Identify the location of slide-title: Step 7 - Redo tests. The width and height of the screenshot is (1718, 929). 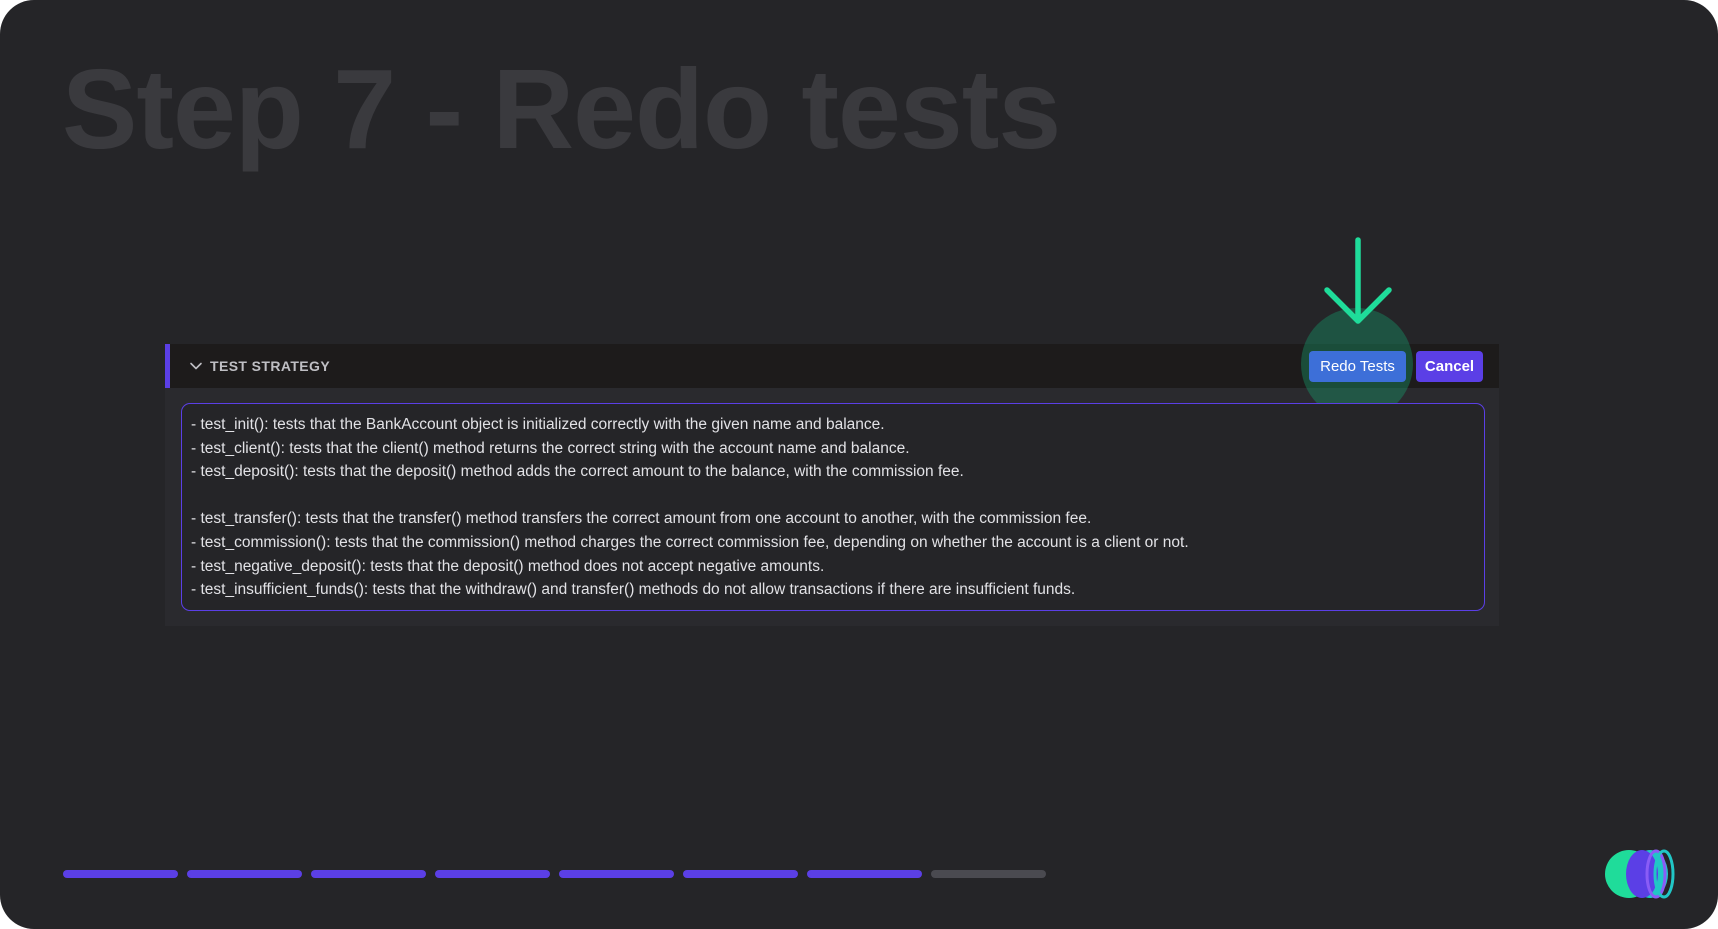
(561, 109).